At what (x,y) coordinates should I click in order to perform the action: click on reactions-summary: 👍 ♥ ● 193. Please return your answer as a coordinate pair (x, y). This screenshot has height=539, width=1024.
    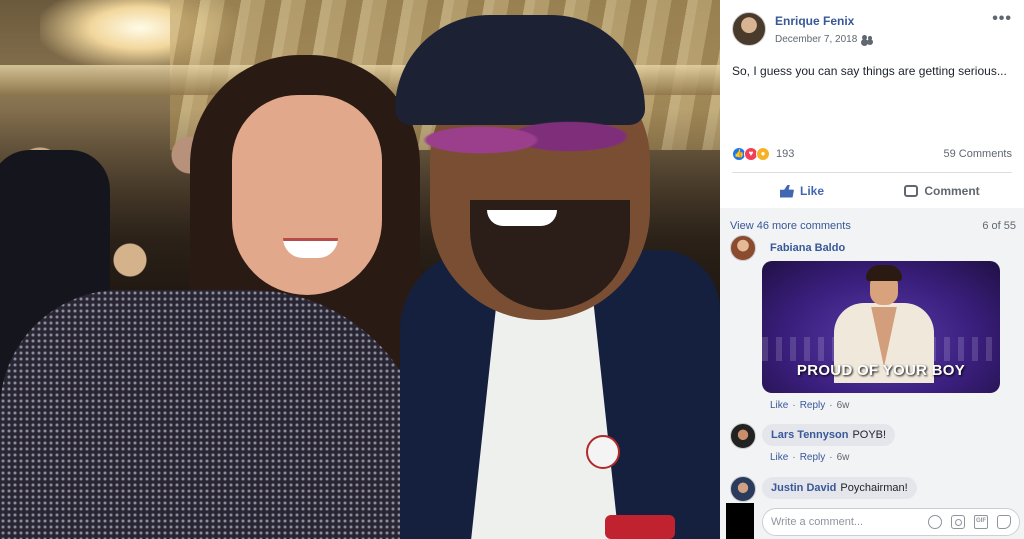
    Looking at the image, I should click on (763, 154).